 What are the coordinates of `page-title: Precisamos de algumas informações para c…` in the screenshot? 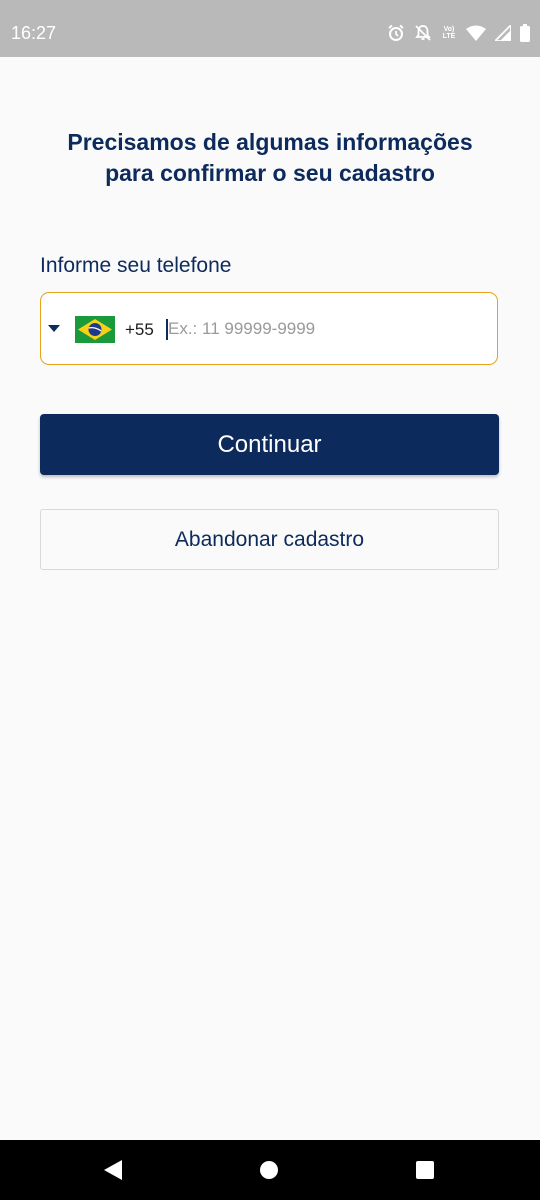 It's located at (270, 157).